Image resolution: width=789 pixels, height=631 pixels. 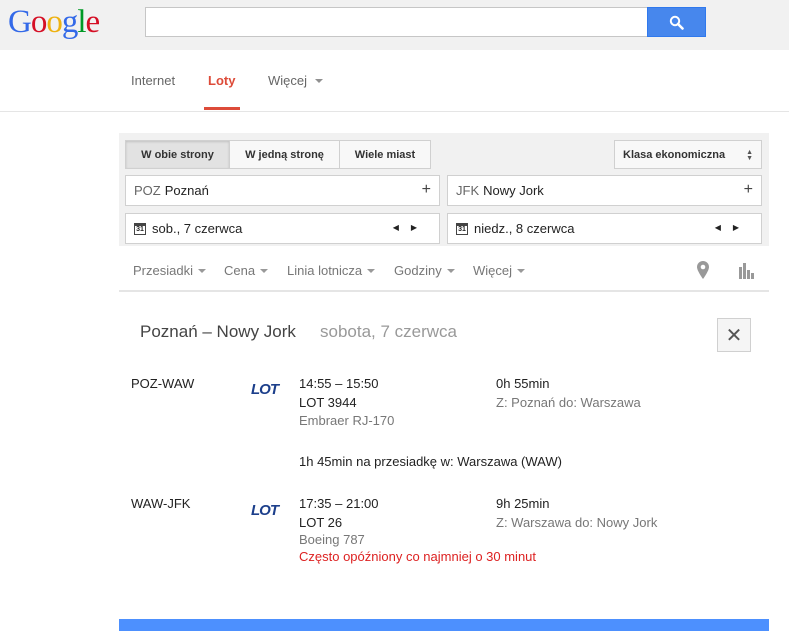 I want to click on active-tab-underline, so click(x=222, y=108).